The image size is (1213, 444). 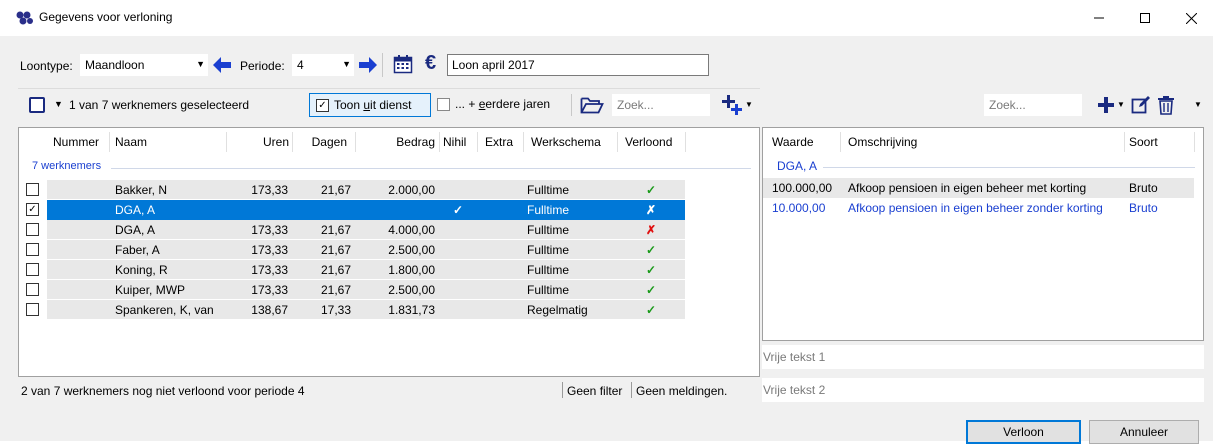 What do you see at coordinates (368, 65) in the screenshot?
I see `next-period-icon` at bounding box center [368, 65].